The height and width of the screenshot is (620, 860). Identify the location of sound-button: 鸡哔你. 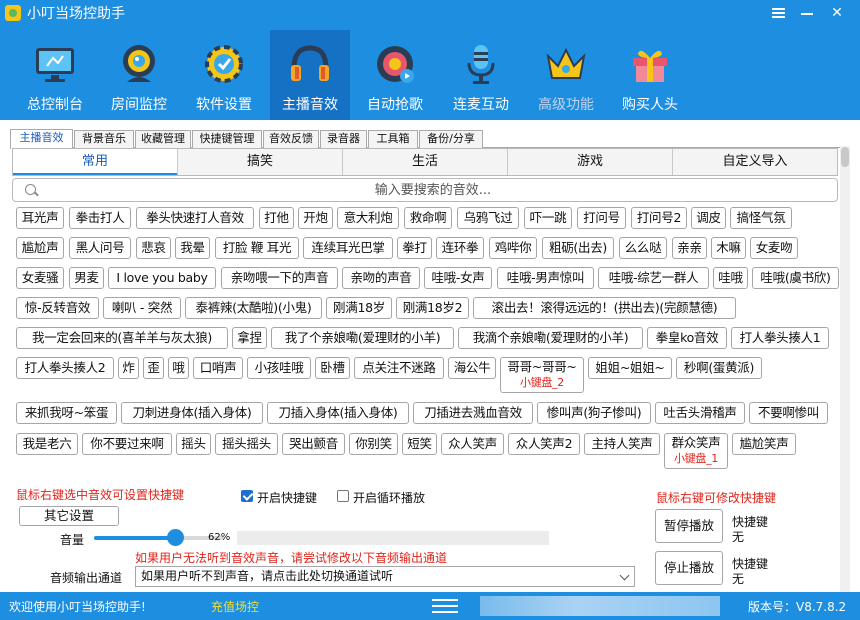
(513, 248).